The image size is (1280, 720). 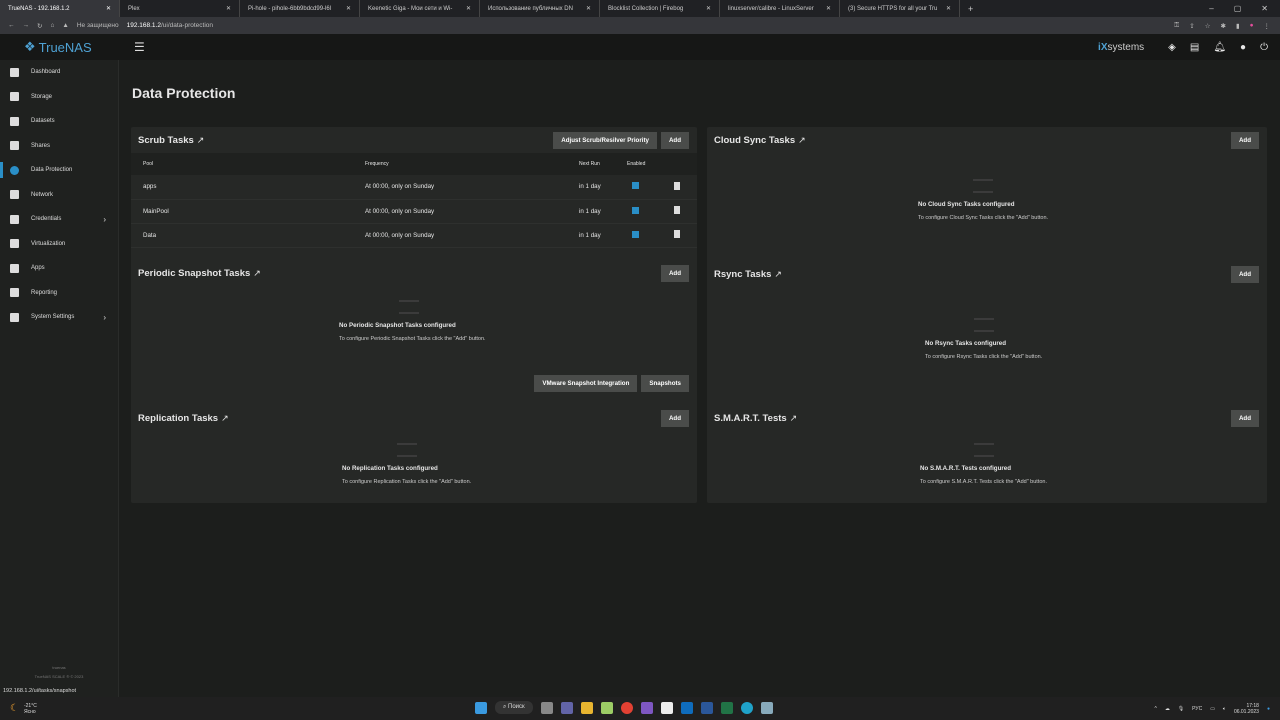 What do you see at coordinates (1181, 709) in the screenshot?
I see `mic-icon: 🎙︎` at bounding box center [1181, 709].